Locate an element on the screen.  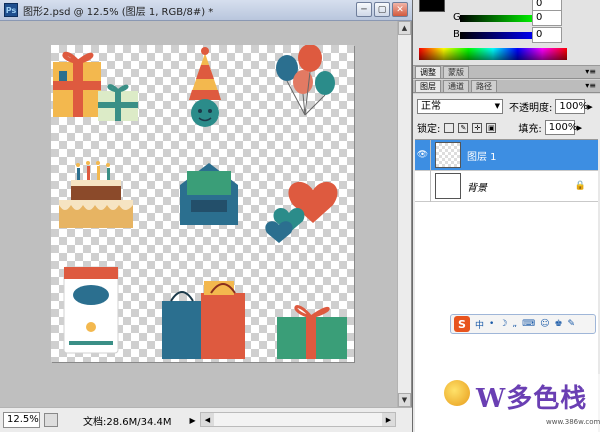
eye-icon: 👁 is located at coordinates (423, 155).